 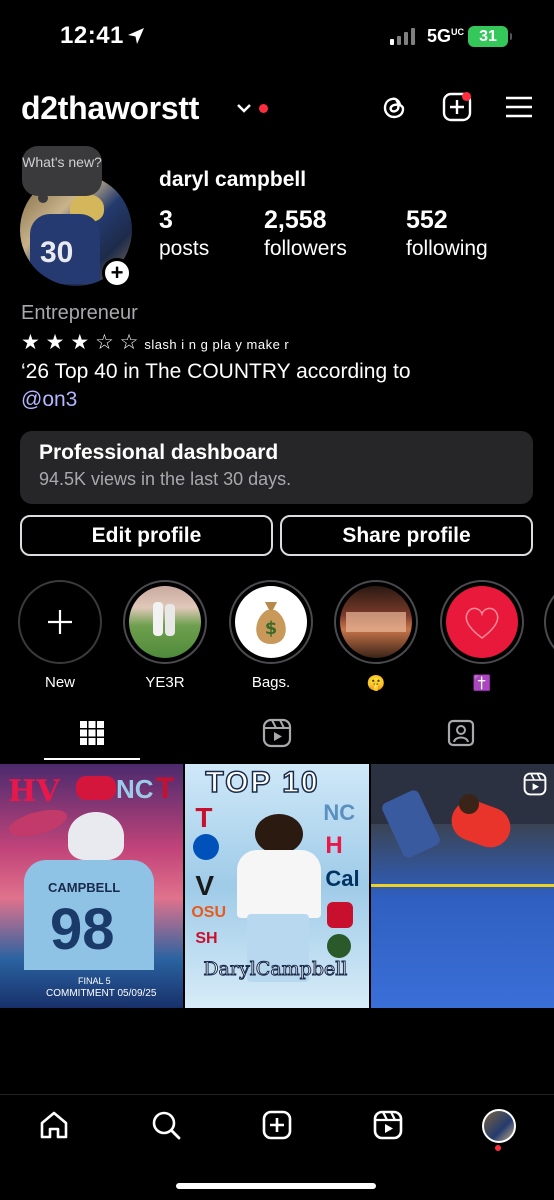 What do you see at coordinates (427, 220) in the screenshot?
I see `stat-value: 552` at bounding box center [427, 220].